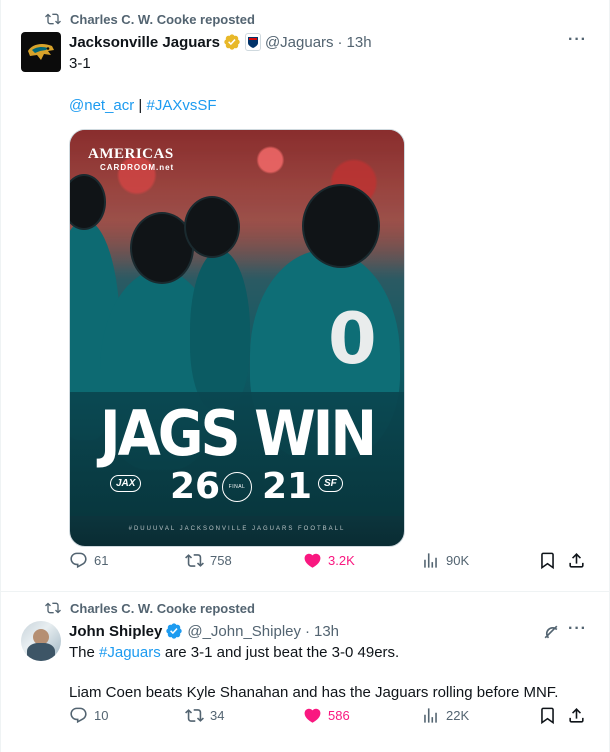 The width and height of the screenshot is (610, 752). Describe the element at coordinates (330, 483) in the screenshot. I see `away-team-logo: SF` at that location.